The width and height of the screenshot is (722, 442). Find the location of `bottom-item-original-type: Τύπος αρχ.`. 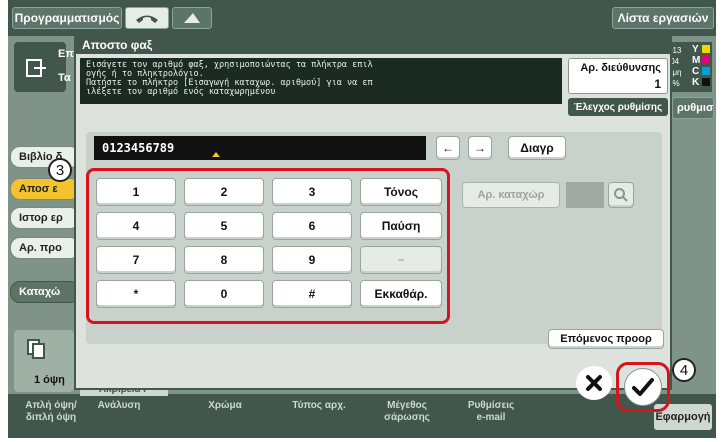

bottom-item-original-type: Τύπος αρχ. is located at coordinates (319, 406).